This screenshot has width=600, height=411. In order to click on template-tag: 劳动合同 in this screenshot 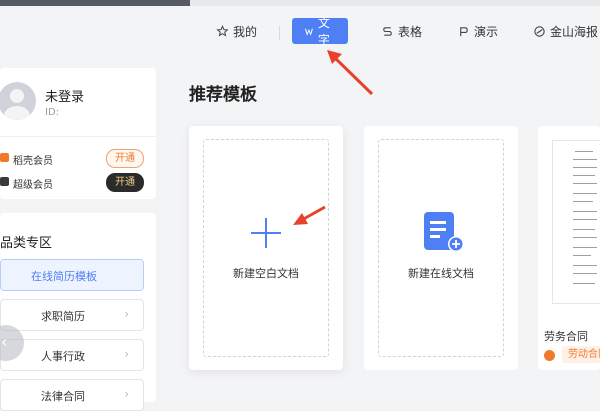, I will do `click(581, 354)`.